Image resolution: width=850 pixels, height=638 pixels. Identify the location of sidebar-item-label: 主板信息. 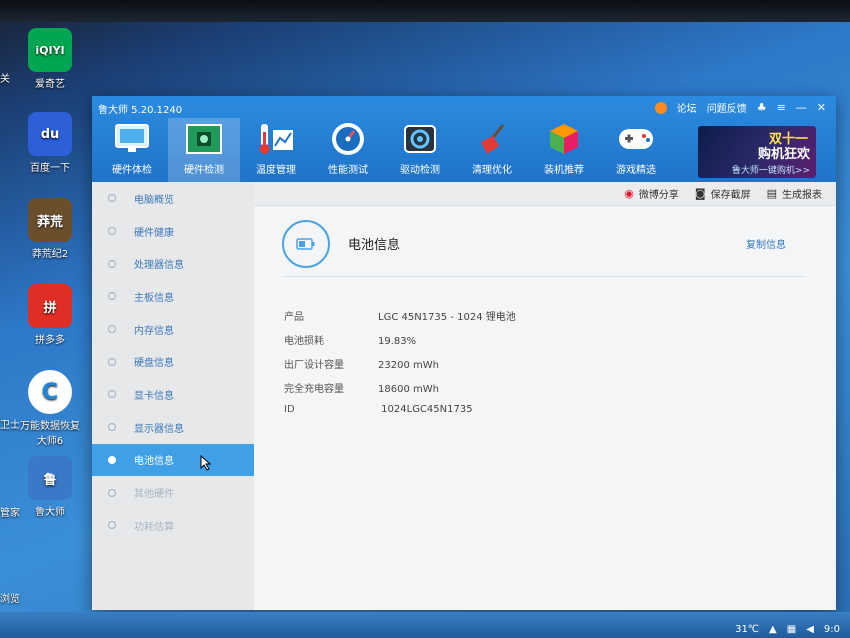
(154, 298).